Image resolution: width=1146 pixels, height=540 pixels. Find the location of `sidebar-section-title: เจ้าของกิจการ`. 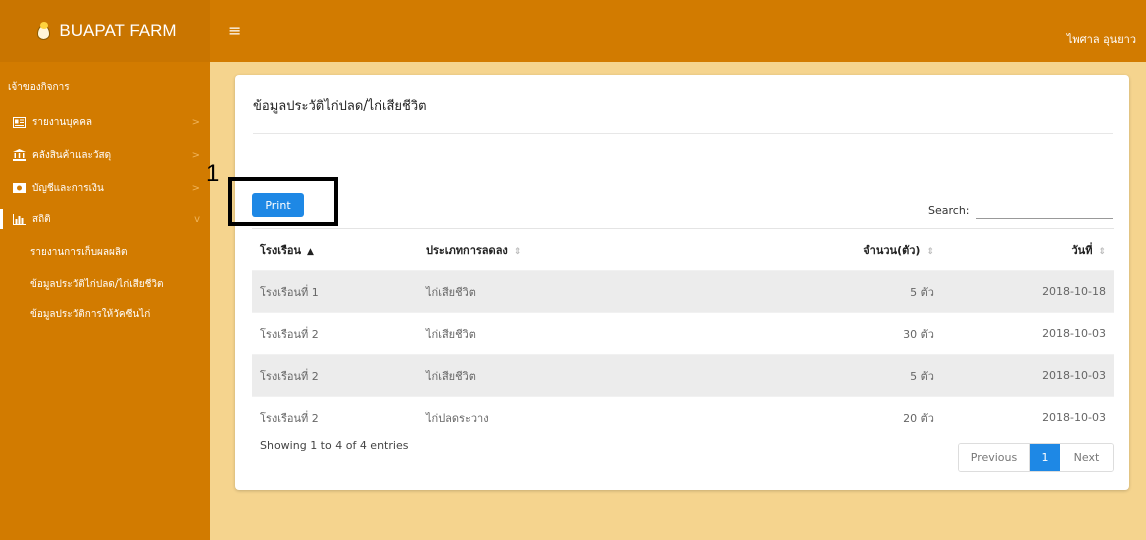

sidebar-section-title: เจ้าของกิจการ is located at coordinates (39, 87).